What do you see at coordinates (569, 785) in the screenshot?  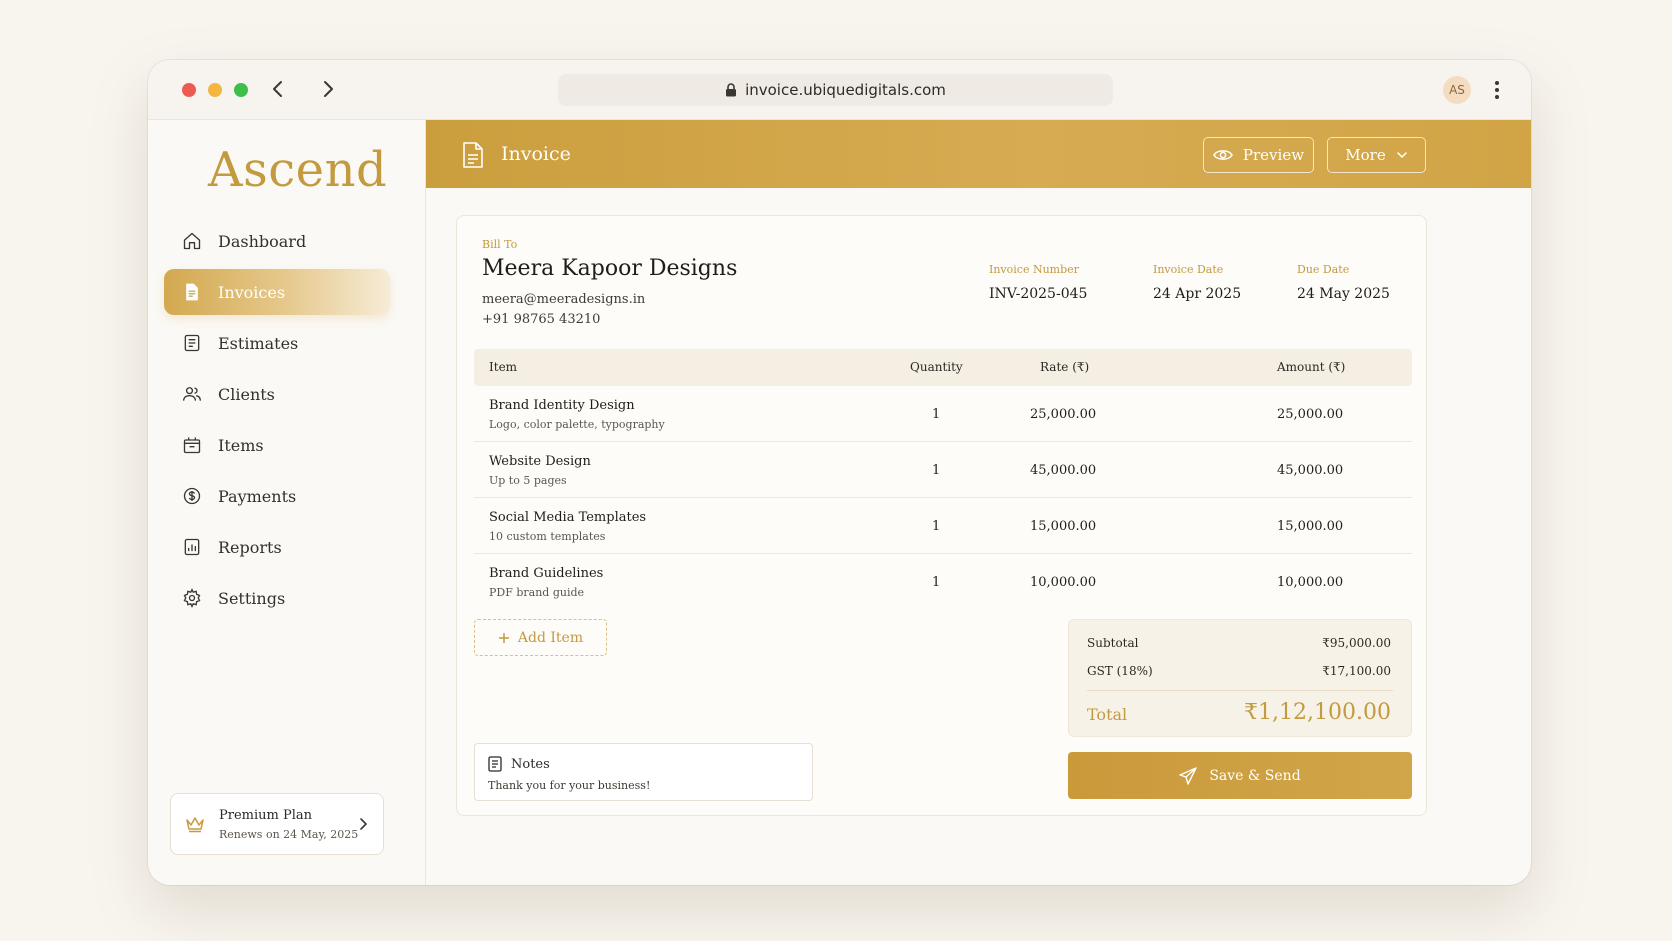 I see `notes-text: Thank you for your business!` at bounding box center [569, 785].